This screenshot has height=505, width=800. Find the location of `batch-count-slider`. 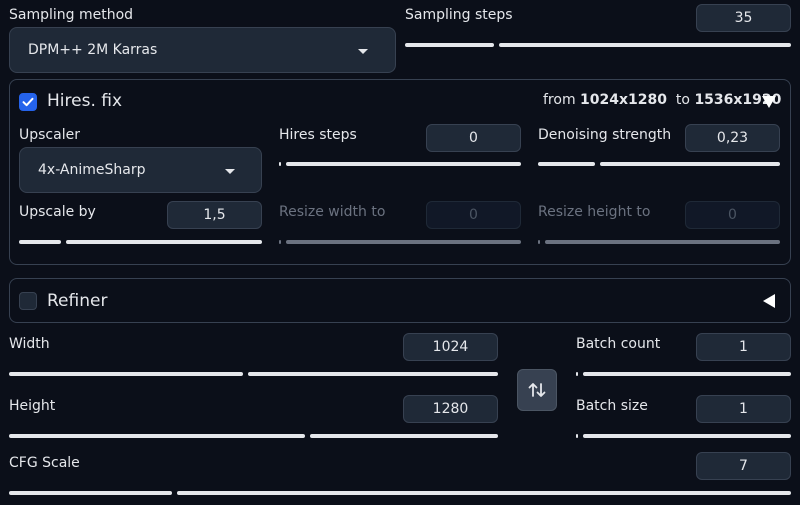

batch-count-slider is located at coordinates (683, 374).